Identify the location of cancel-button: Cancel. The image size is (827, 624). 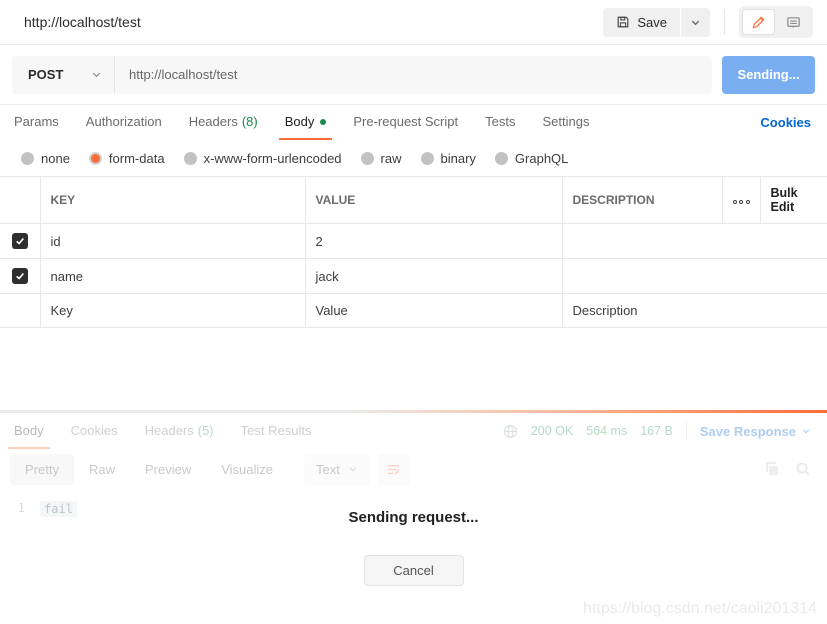
(413, 570).